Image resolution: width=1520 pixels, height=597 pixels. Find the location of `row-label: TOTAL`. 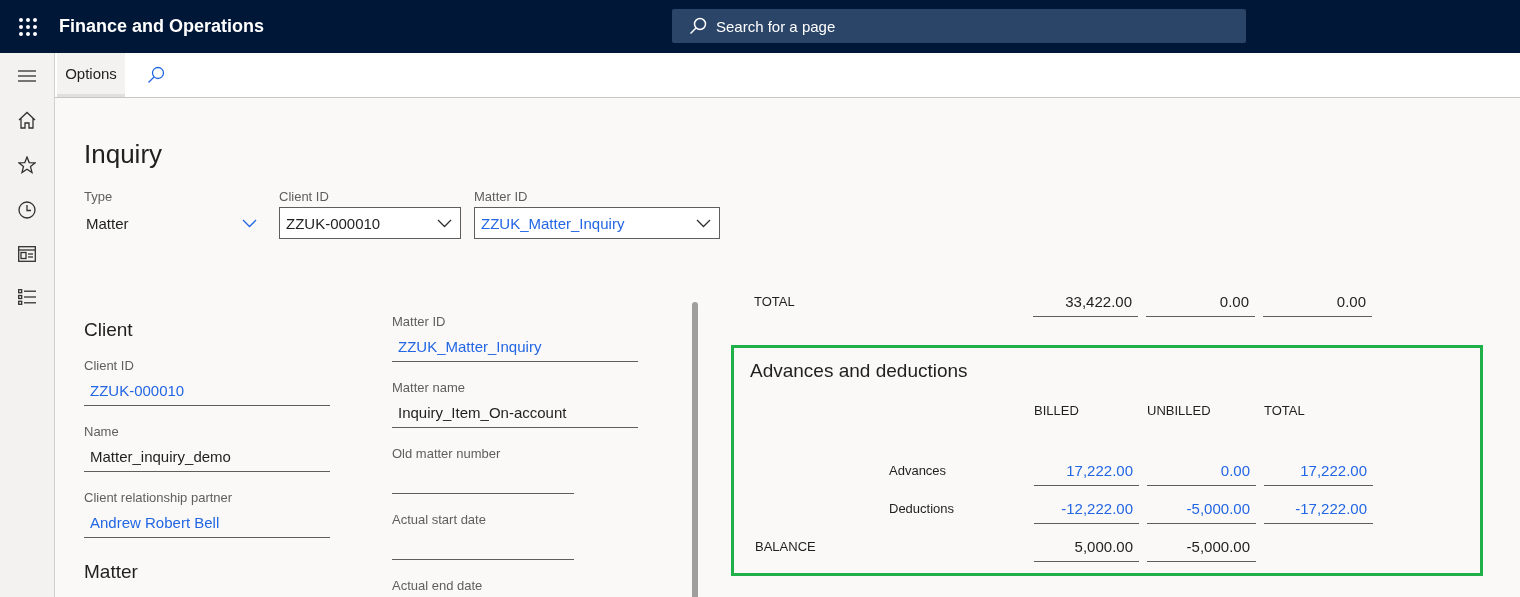

row-label: TOTAL is located at coordinates (774, 302).